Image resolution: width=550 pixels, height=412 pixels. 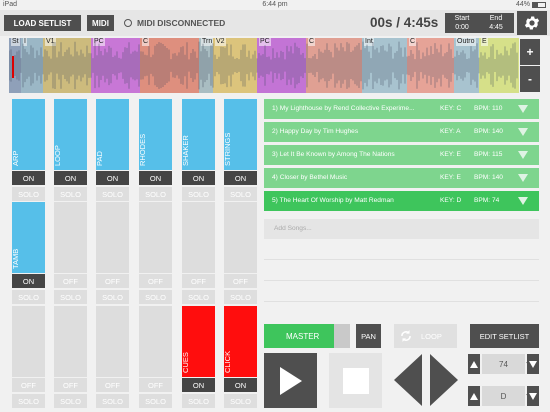 What do you see at coordinates (404, 22) in the screenshot?
I see `time-display: 00s / 4:45s` at bounding box center [404, 22].